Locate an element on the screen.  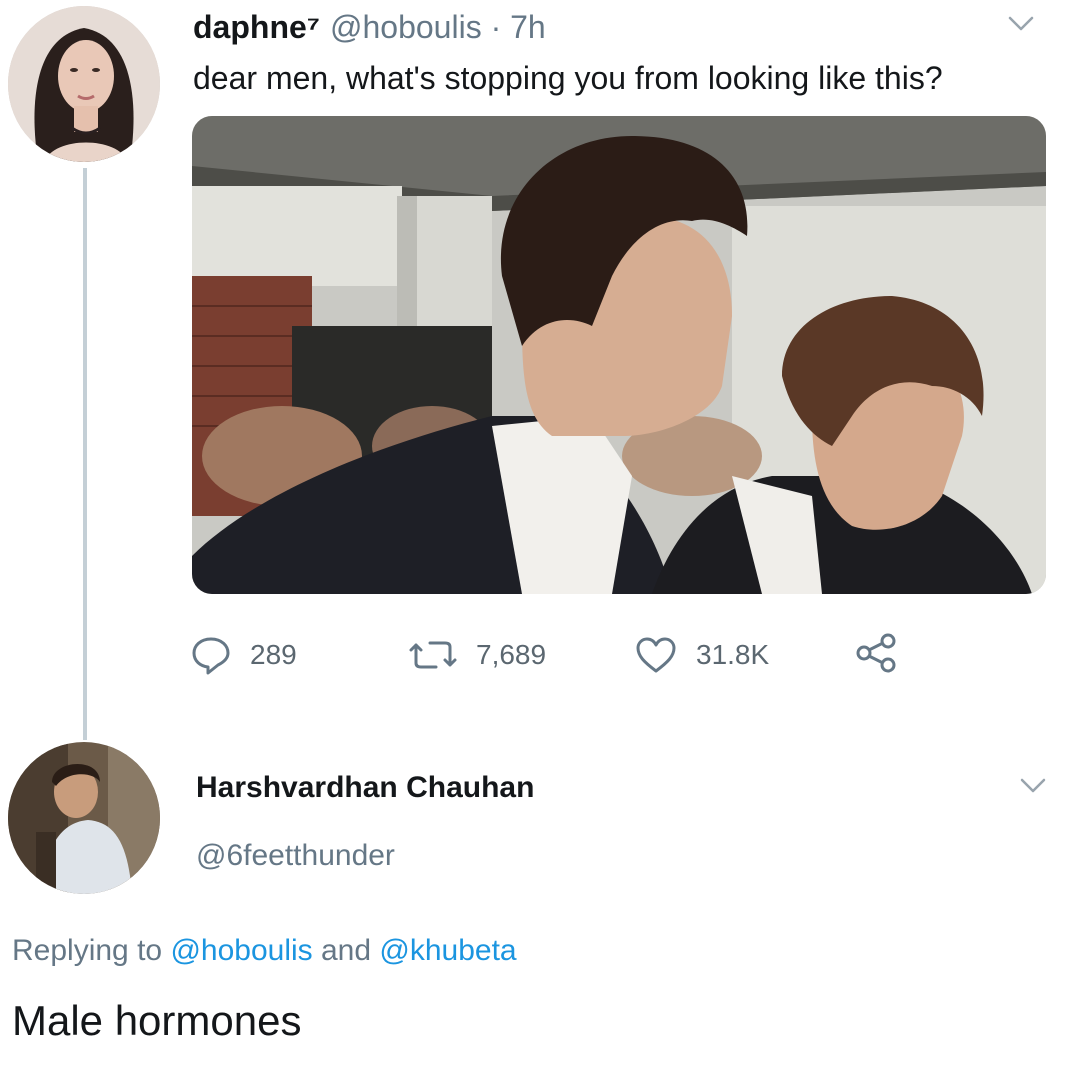
avatar-tweet-author is located at coordinates (84, 84).